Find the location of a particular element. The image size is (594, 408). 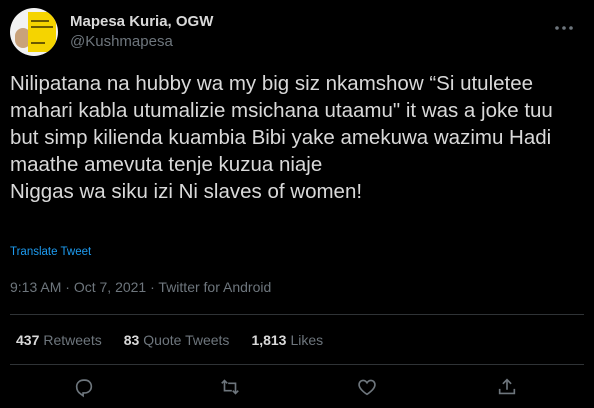

likes-stat: 1,813 Likes is located at coordinates (287, 340).